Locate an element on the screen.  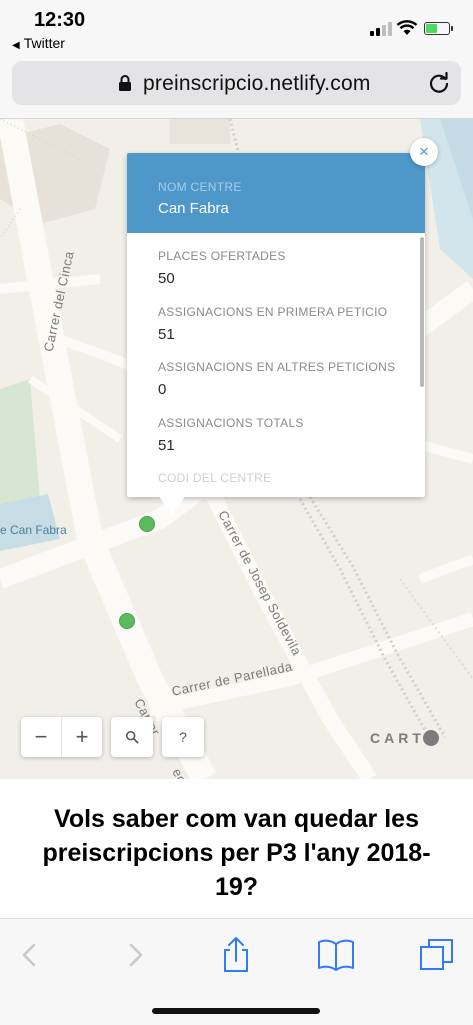
cellular-signal-icon is located at coordinates (381, 29).